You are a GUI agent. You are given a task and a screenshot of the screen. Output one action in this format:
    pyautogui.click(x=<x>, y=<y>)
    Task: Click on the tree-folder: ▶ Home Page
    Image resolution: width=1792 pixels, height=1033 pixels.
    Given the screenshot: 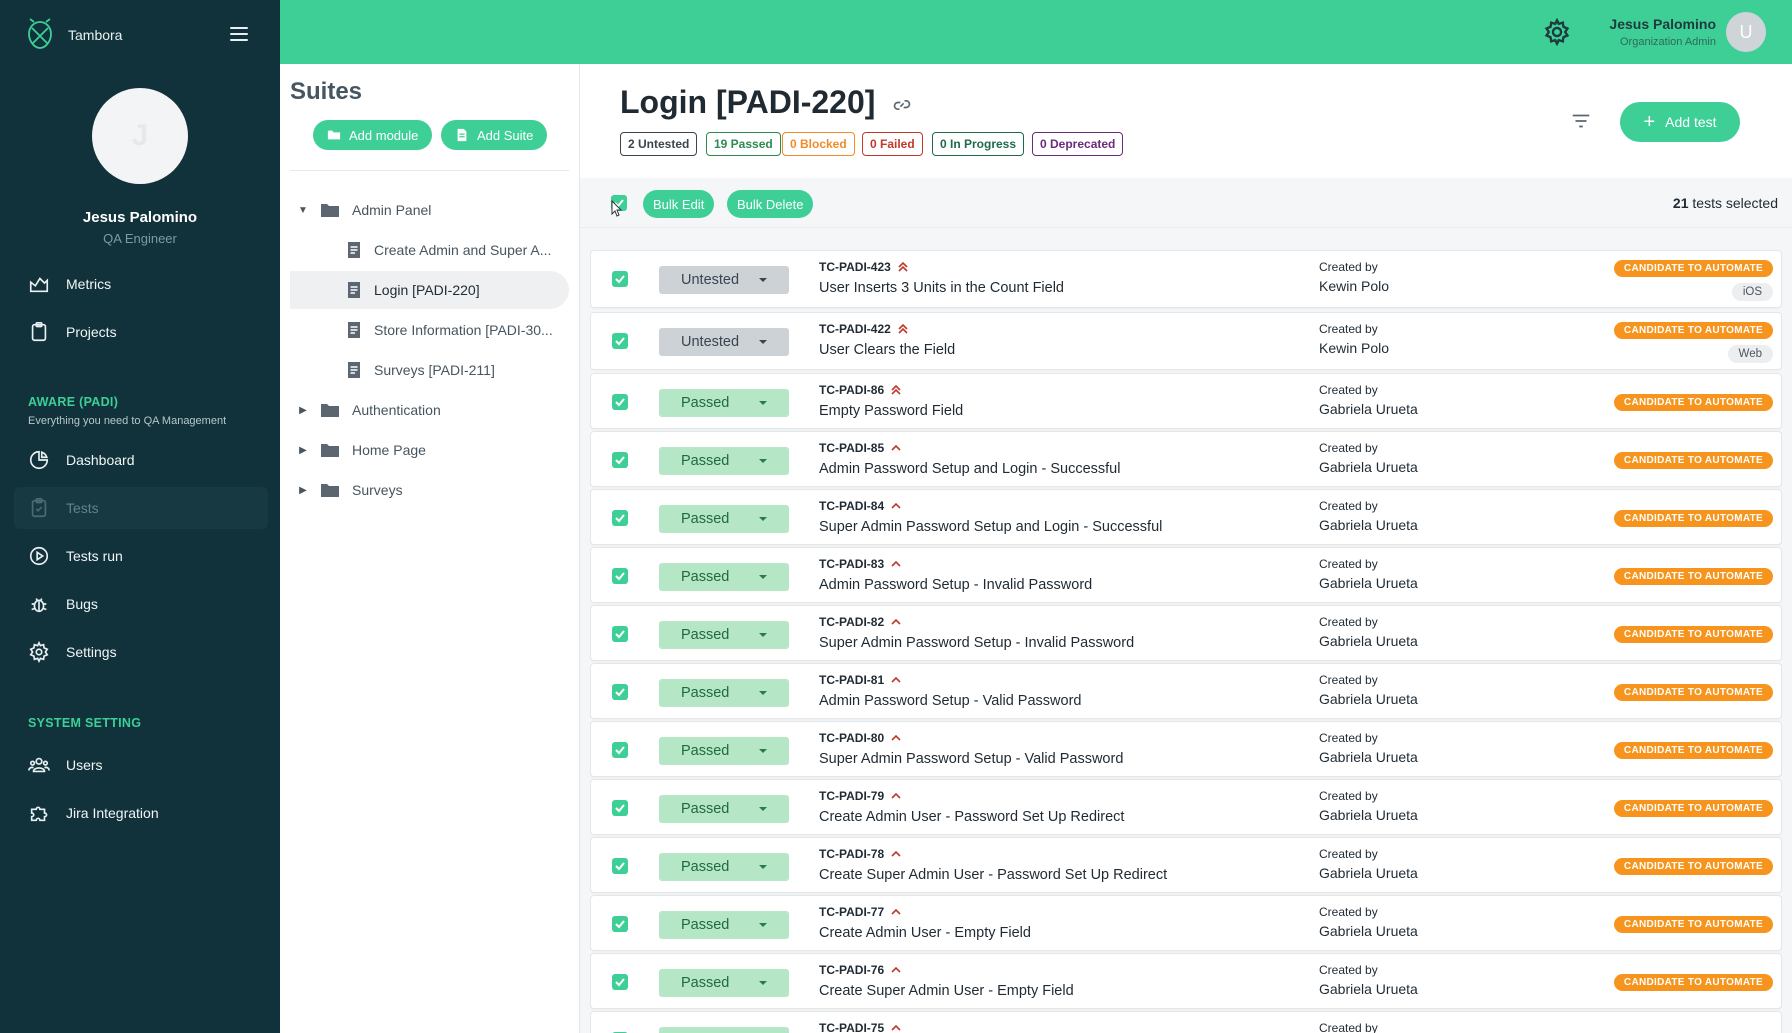 What is the action you would take?
    pyautogui.click(x=429, y=450)
    